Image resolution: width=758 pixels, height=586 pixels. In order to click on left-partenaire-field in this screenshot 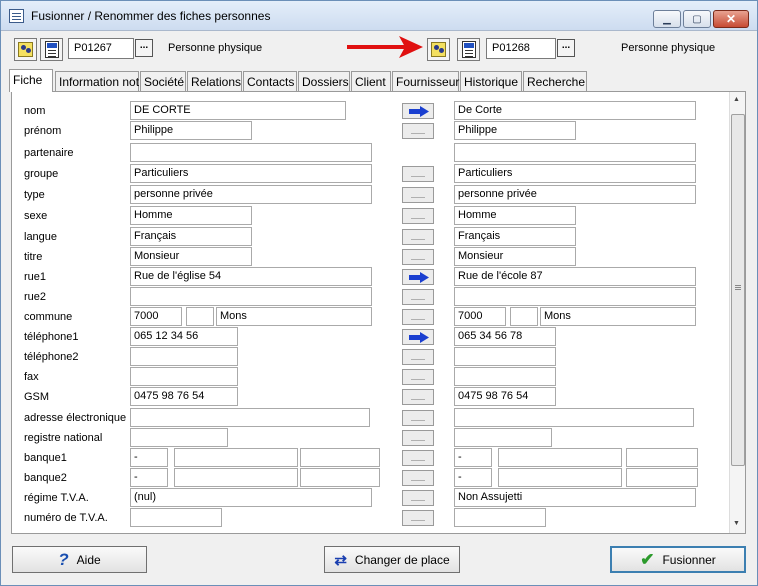, I will do `click(251, 152)`.